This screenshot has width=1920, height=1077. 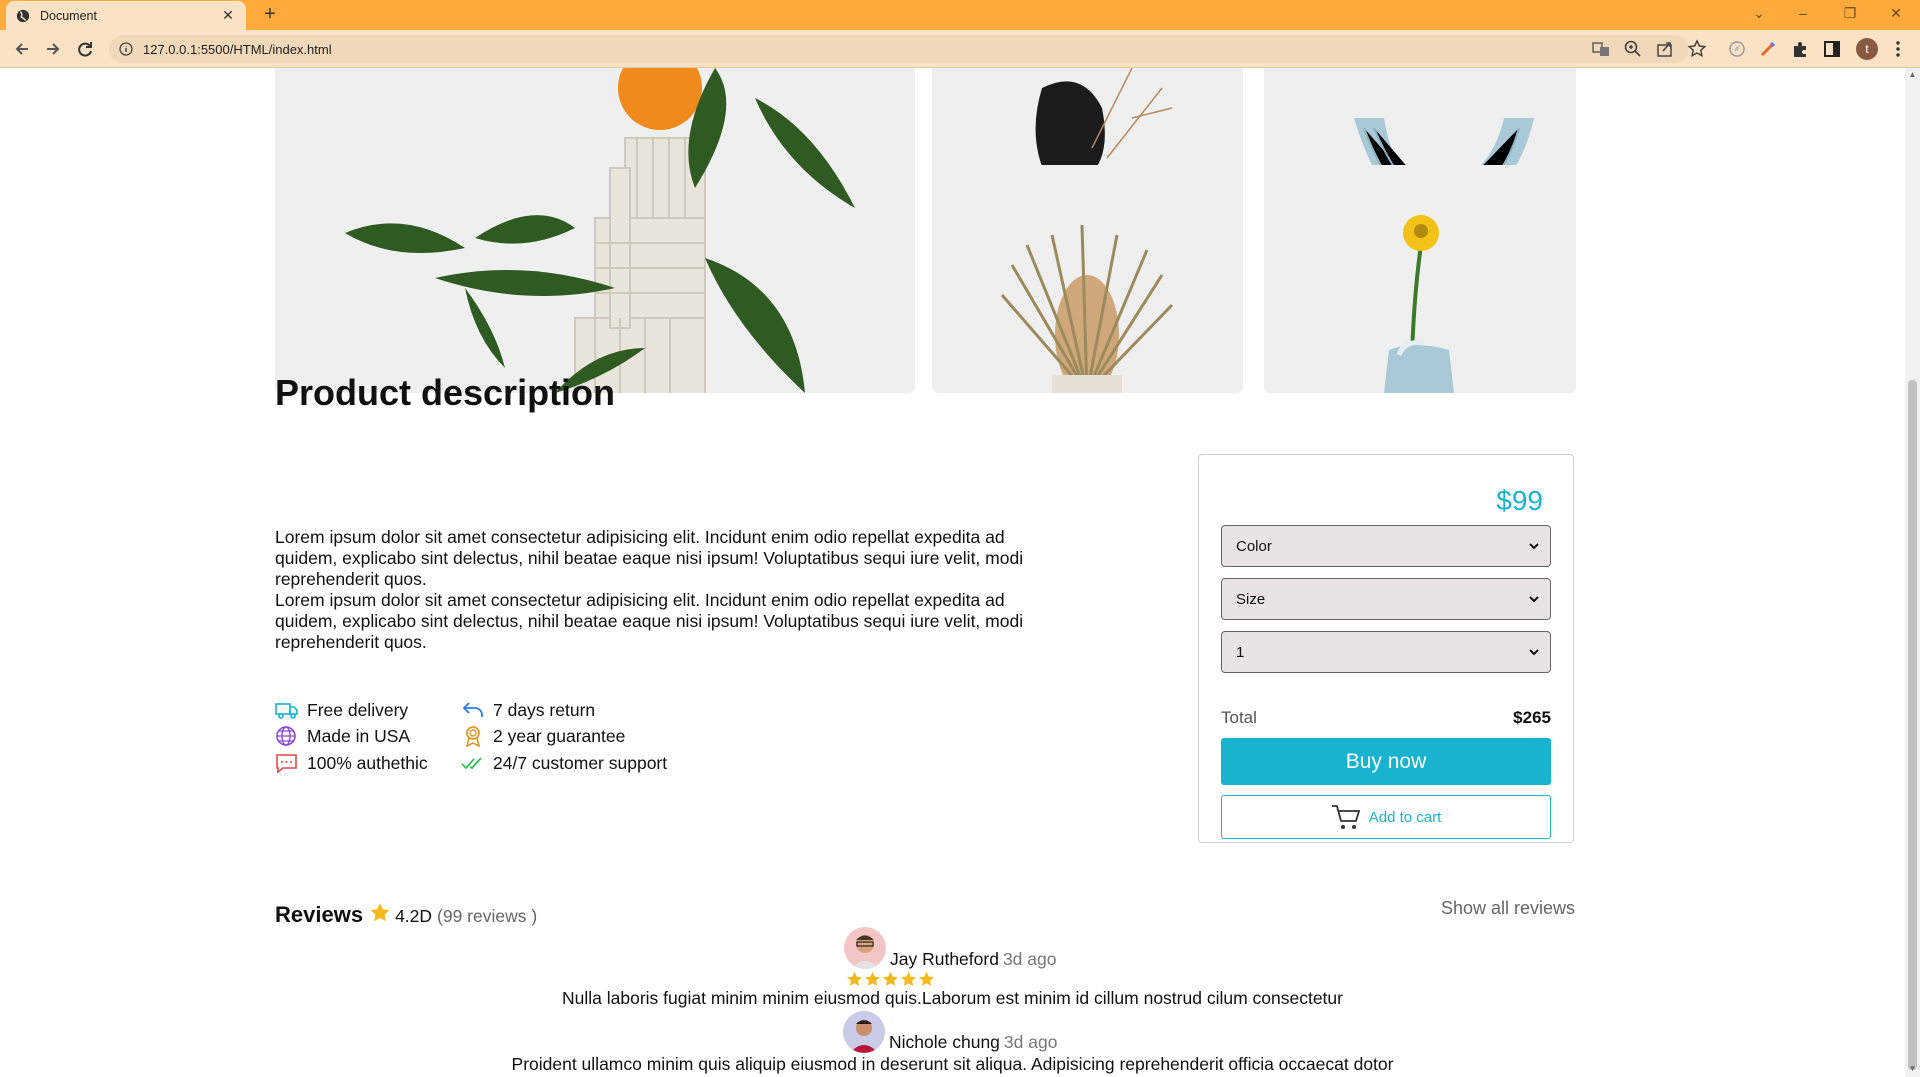 What do you see at coordinates (1850, 13) in the screenshot?
I see `restore-icon: ❐` at bounding box center [1850, 13].